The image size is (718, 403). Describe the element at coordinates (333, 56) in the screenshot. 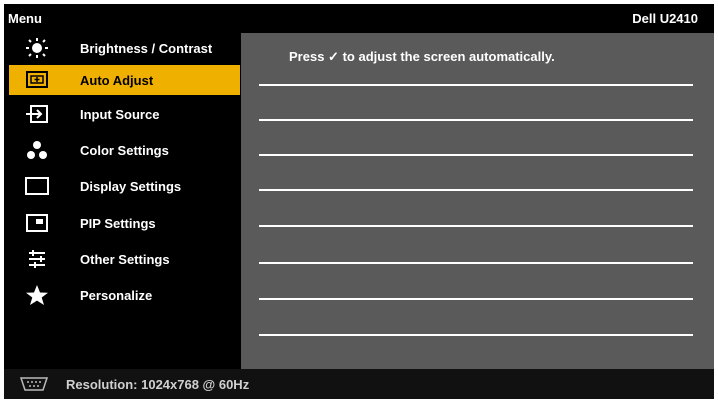

I see `checkmark-icon: ✓` at that location.